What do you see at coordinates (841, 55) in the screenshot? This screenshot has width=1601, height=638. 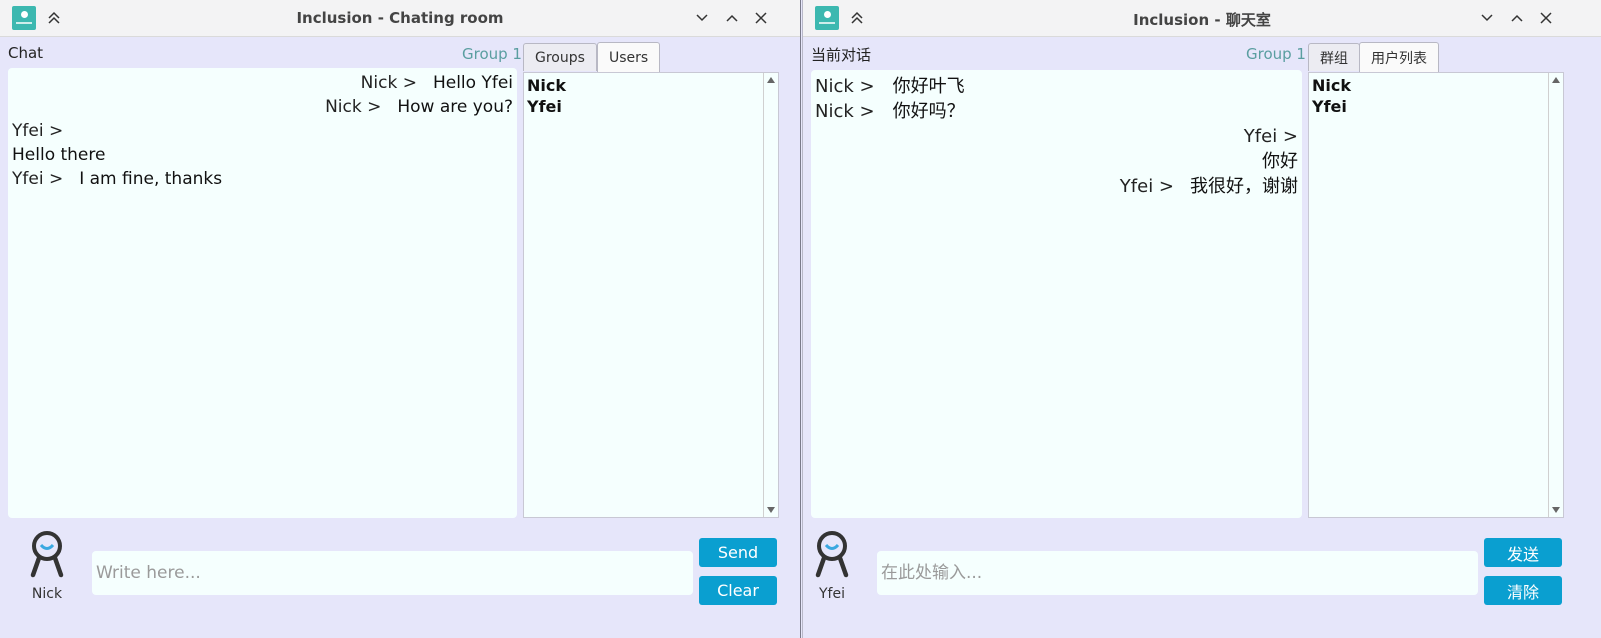 I see `chat-label: 当前对话` at bounding box center [841, 55].